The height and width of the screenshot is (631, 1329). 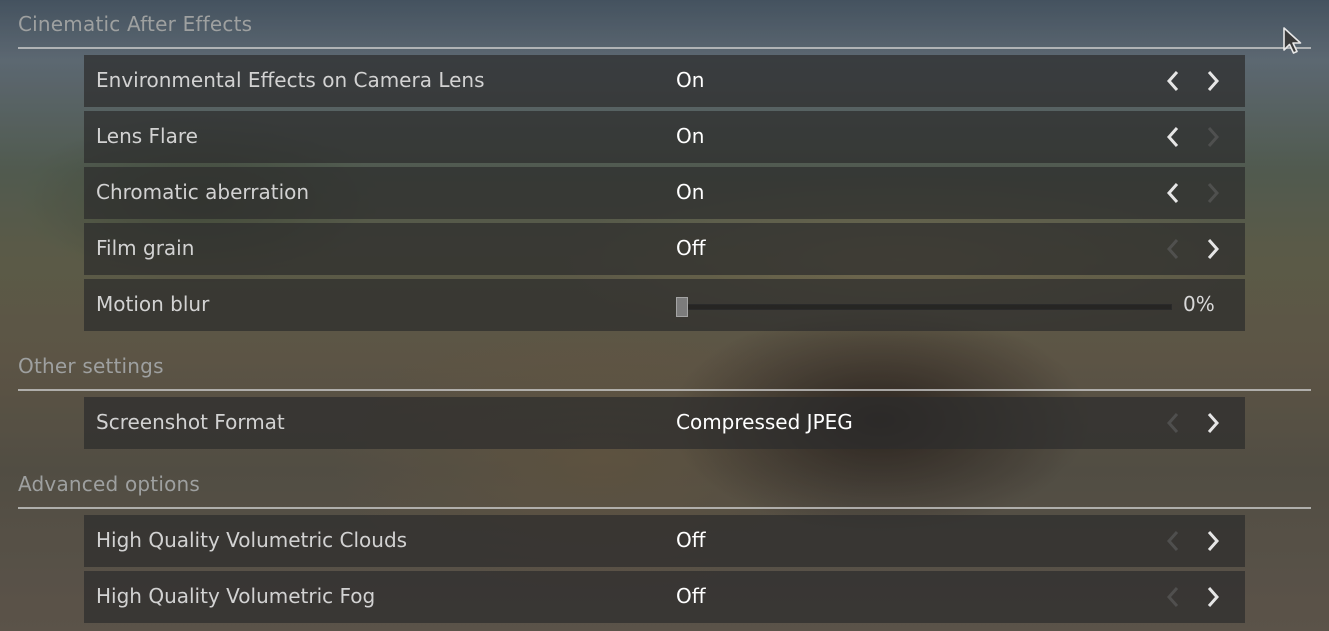 What do you see at coordinates (290, 80) in the screenshot?
I see `setting-label: Environmental Effects on Camera Lens` at bounding box center [290, 80].